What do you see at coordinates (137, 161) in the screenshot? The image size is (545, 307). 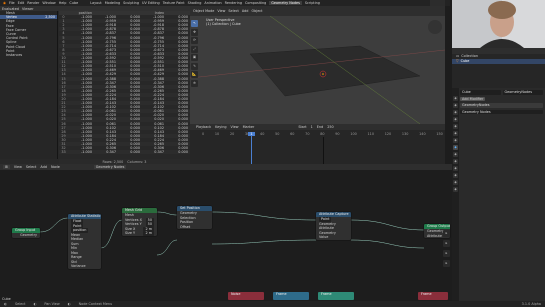 I see `columns-count: Columns: 3` at bounding box center [137, 161].